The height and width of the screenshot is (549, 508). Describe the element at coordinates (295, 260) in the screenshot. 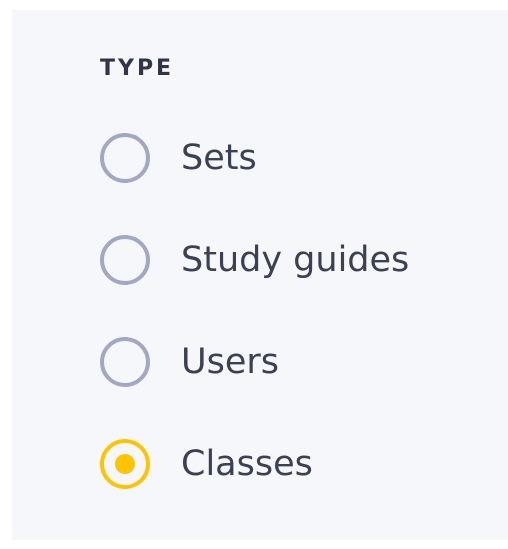

I see `radio-label-study-guides: Study guides` at that location.